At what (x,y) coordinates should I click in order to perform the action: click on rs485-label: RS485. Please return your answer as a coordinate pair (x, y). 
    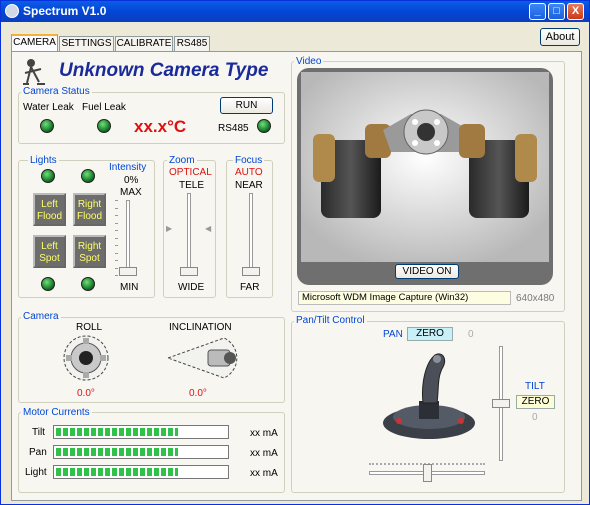
    Looking at the image, I should click on (233, 128).